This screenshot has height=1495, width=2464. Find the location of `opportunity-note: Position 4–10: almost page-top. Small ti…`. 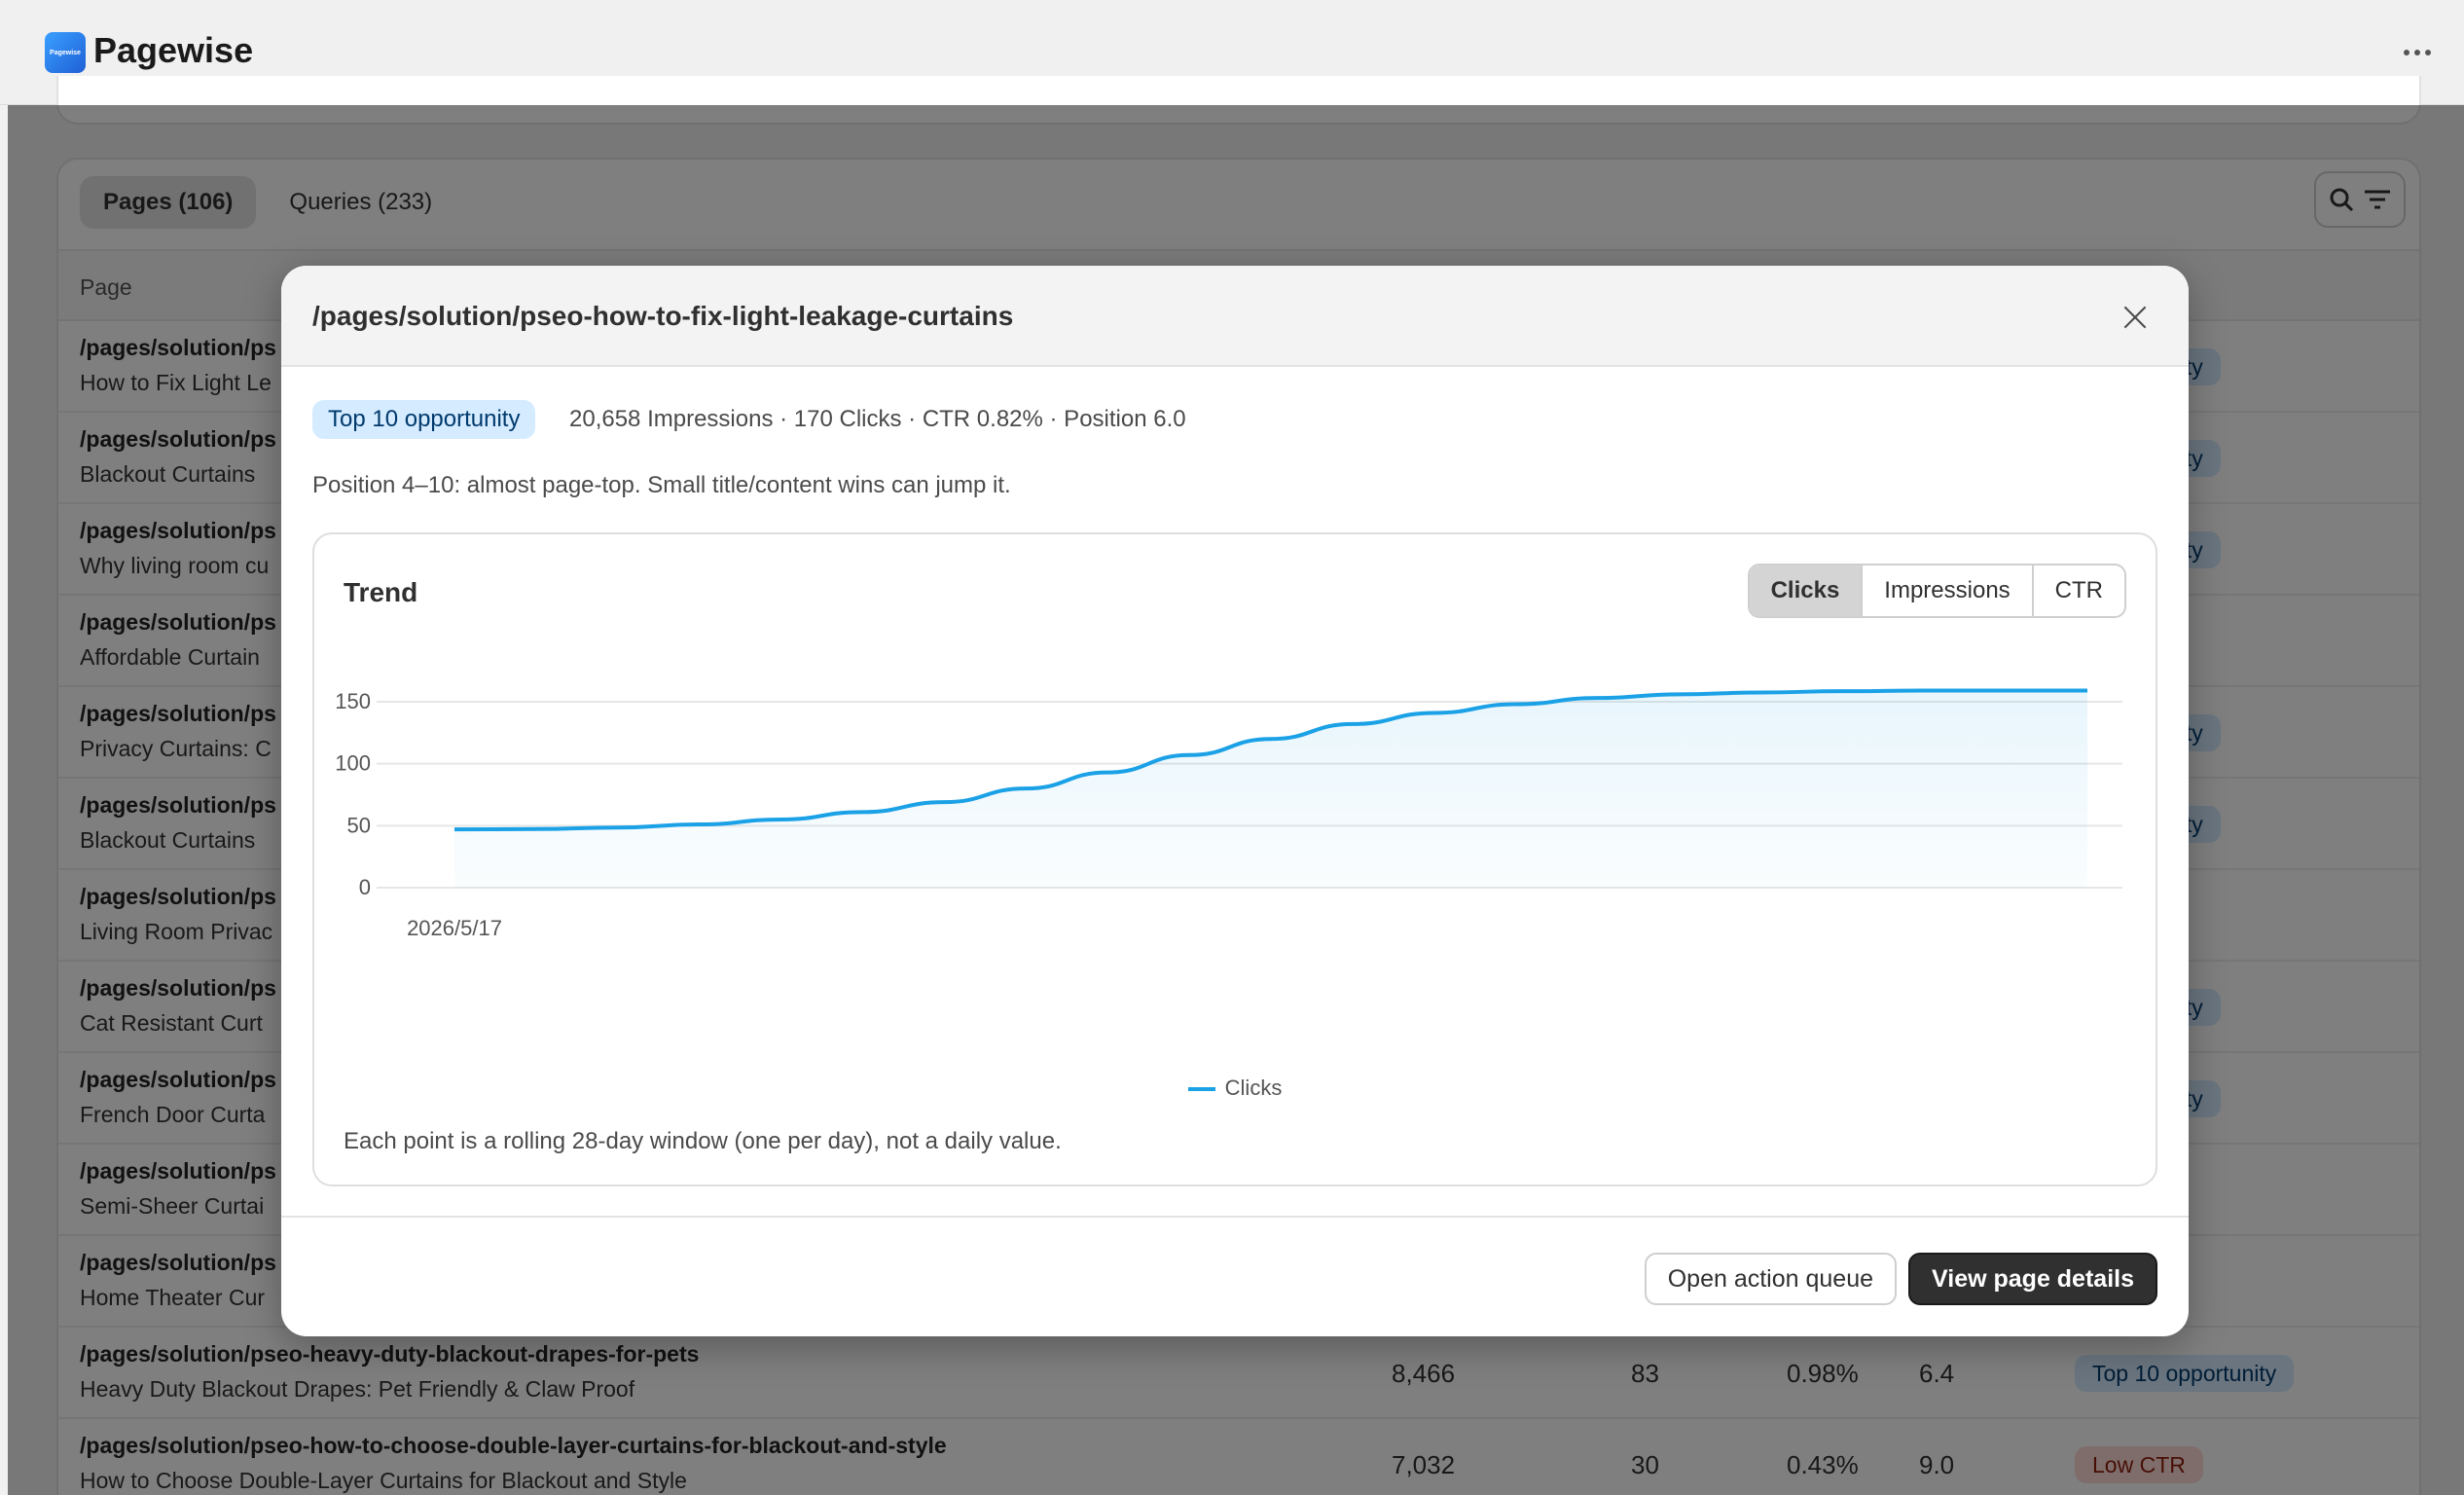

opportunity-note: Position 4–10: almost page-top. Small ti… is located at coordinates (661, 485).